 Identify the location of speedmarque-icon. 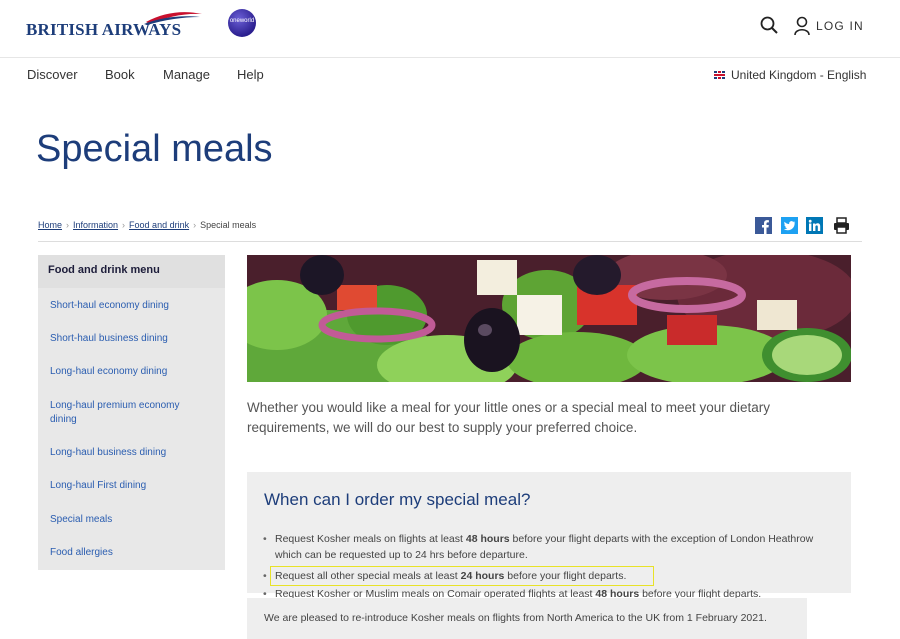
(173, 18).